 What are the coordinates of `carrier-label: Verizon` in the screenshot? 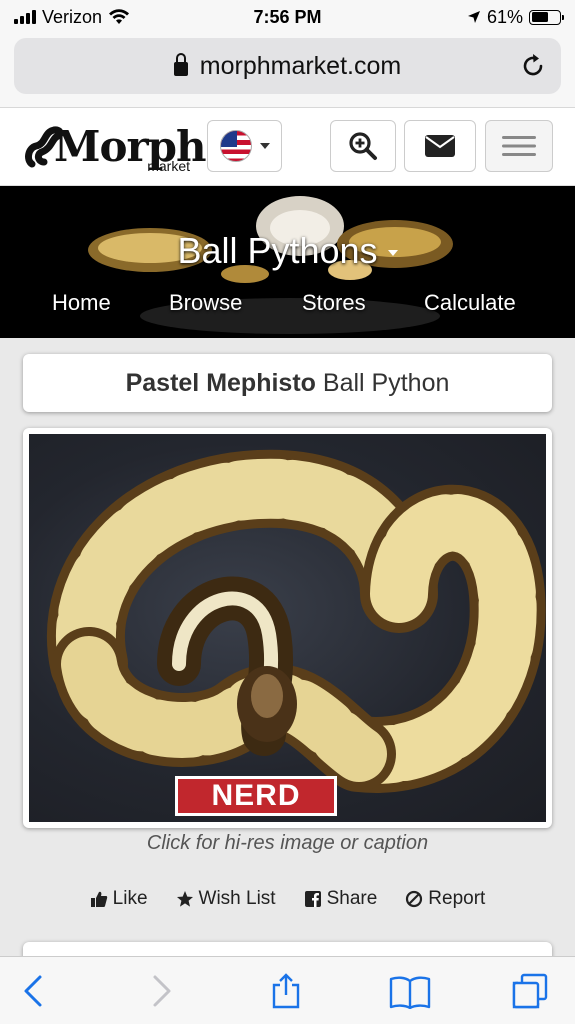 It's located at (72, 16).